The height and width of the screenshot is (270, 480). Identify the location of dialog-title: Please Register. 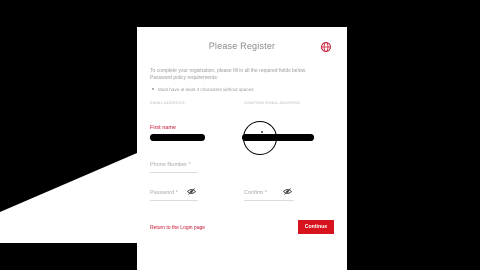
(242, 46).